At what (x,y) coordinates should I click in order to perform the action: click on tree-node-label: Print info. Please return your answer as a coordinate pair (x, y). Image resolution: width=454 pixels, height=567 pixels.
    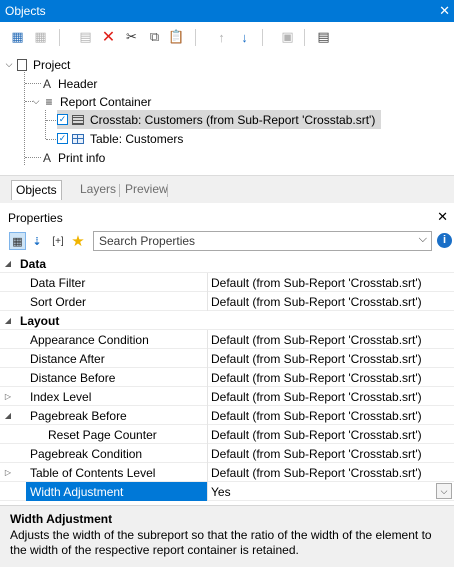
    Looking at the image, I should click on (82, 157).